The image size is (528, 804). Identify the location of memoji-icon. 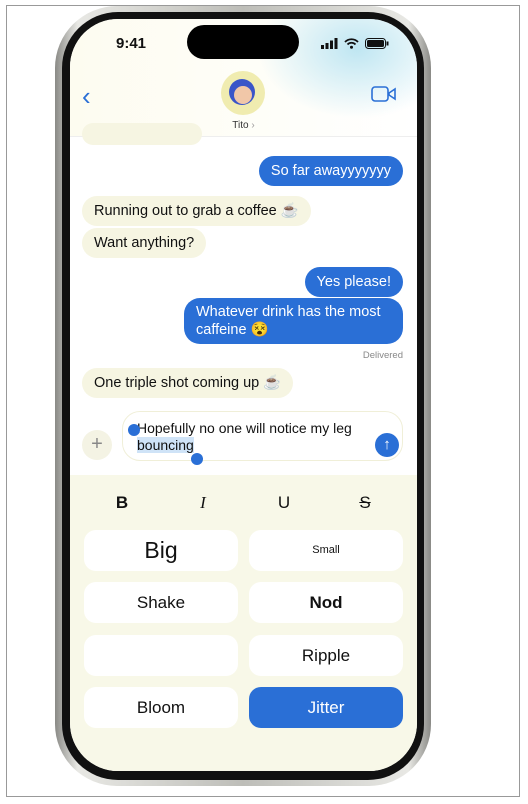
(242, 92).